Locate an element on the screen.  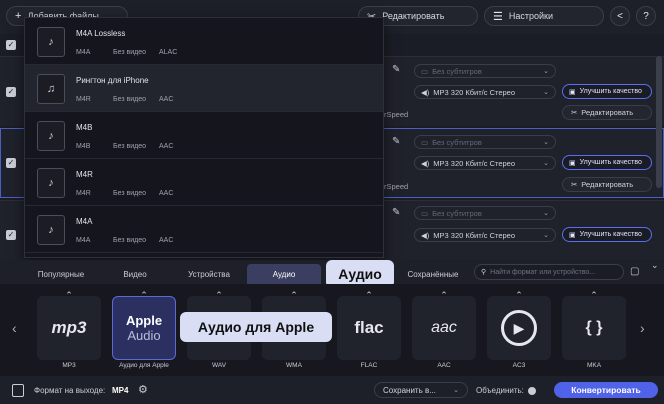
format-name: M4A is located at coordinates (84, 221).